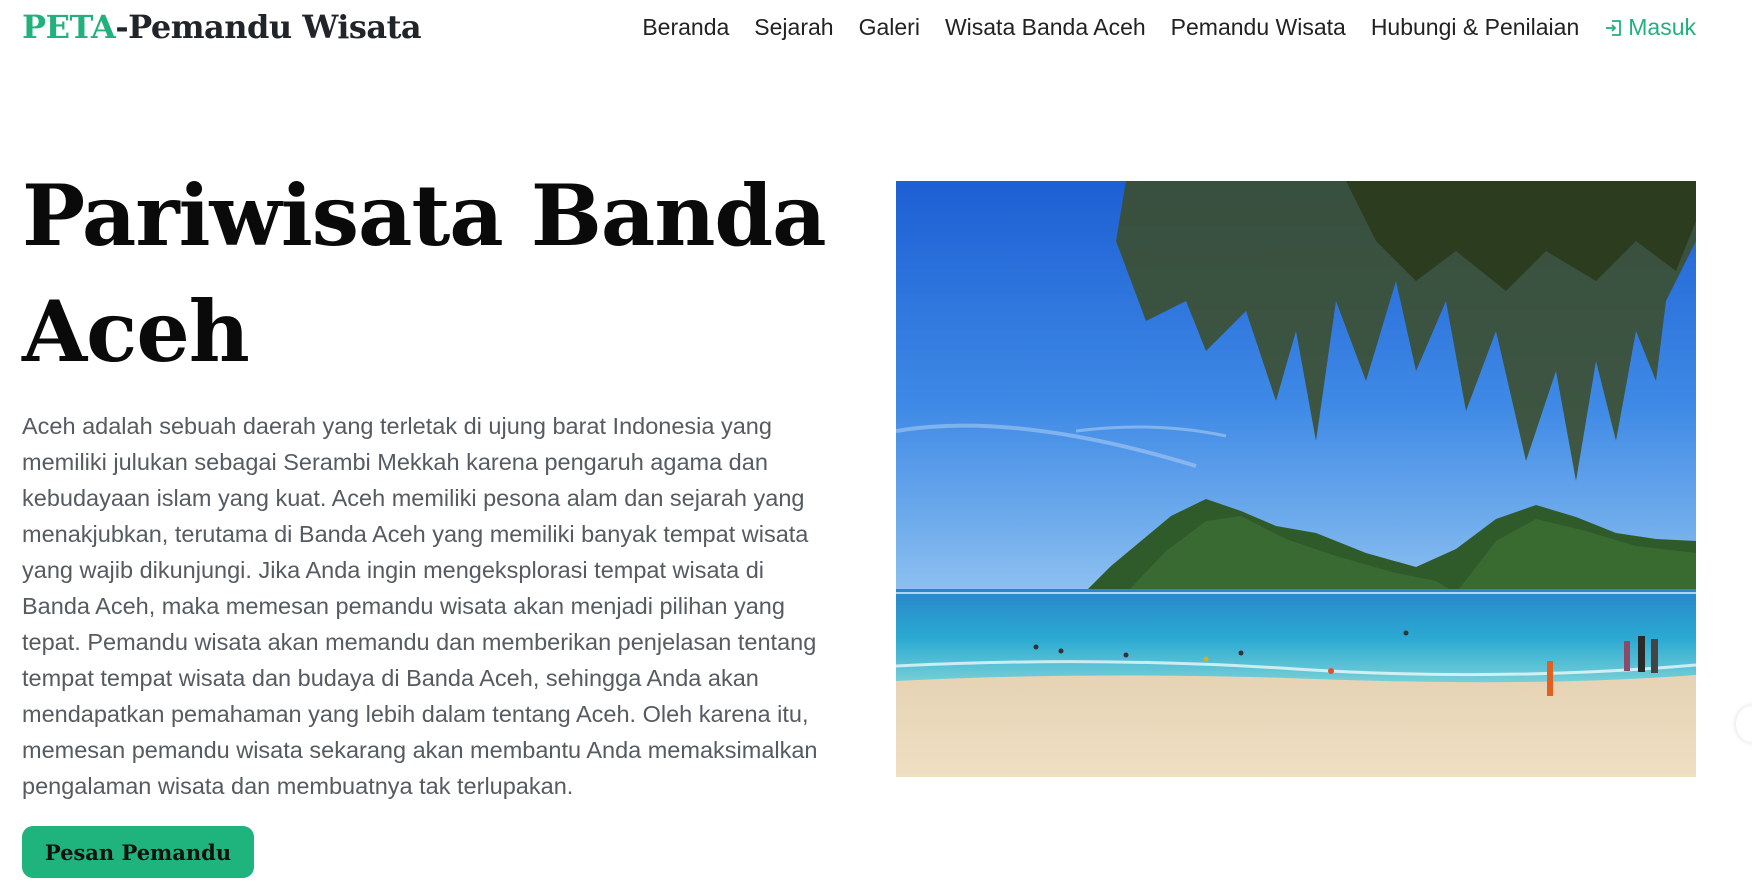 Image resolution: width=1752 pixels, height=886 pixels. What do you see at coordinates (1045, 27) in the screenshot?
I see `nav-link-wisata-banda-aceh: Wisata Banda Aceh` at bounding box center [1045, 27].